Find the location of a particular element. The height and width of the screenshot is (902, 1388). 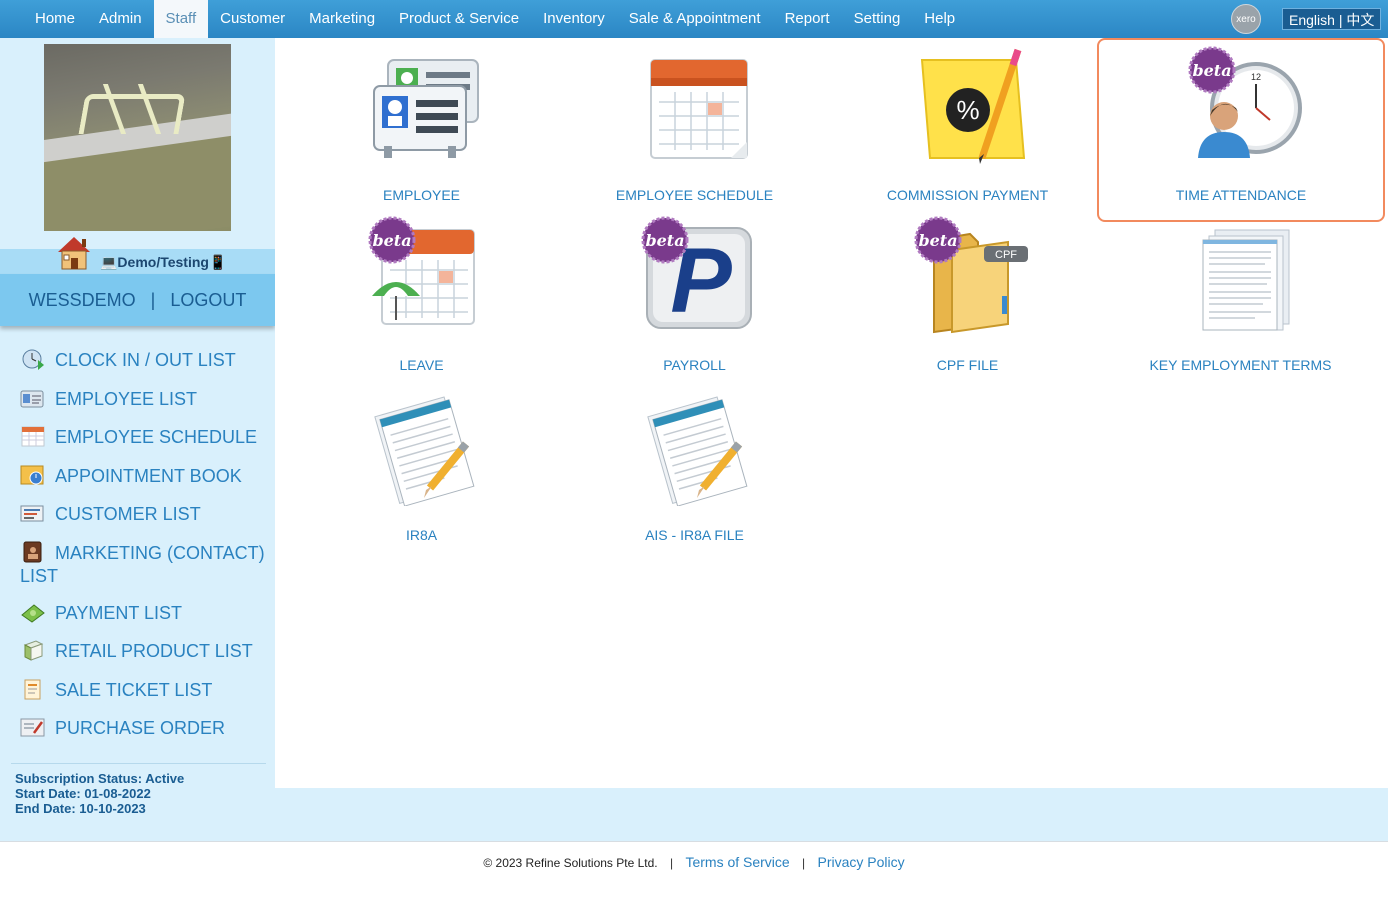

tile-employee: EMPLOYEE is located at coordinates (421, 123).